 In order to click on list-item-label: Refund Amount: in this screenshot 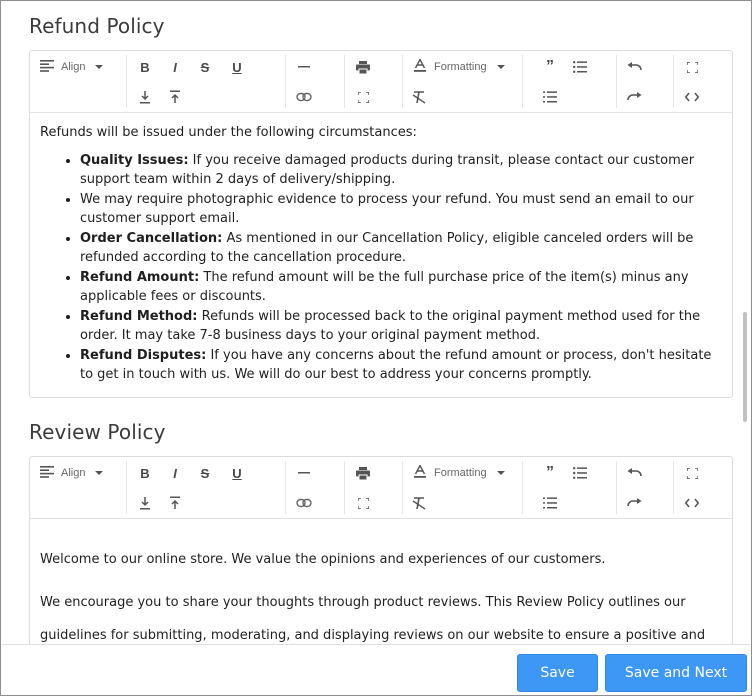, I will do `click(140, 277)`.